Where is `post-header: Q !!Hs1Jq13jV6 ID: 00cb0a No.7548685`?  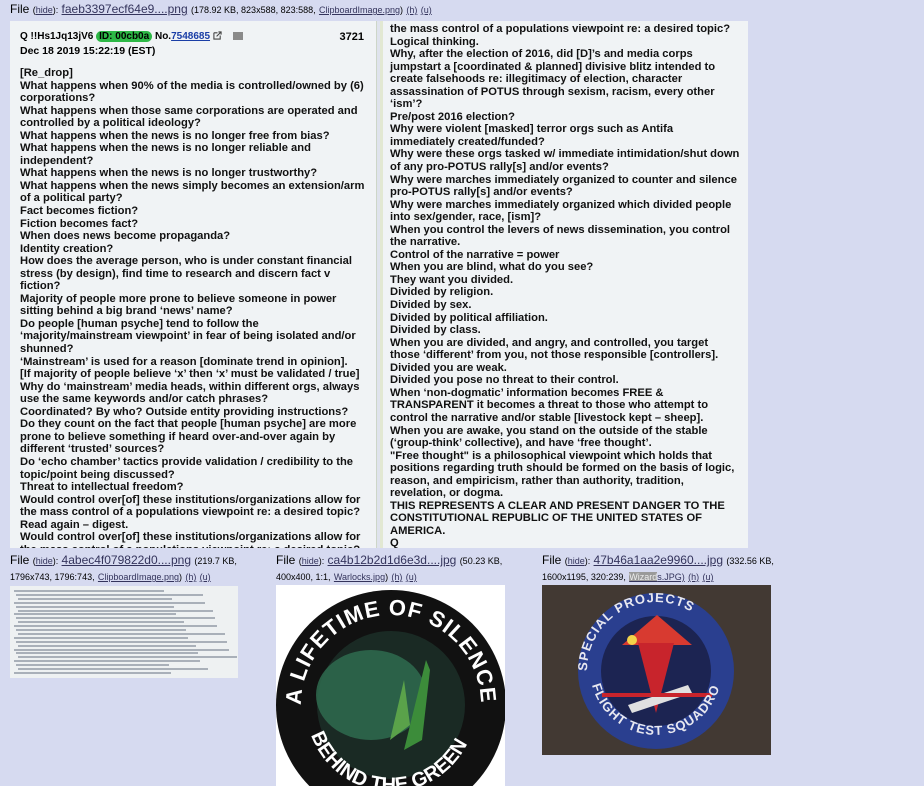 post-header: Q !!Hs1Jq13jV6 ID: 00cb0a No.7548685 is located at coordinates (131, 36).